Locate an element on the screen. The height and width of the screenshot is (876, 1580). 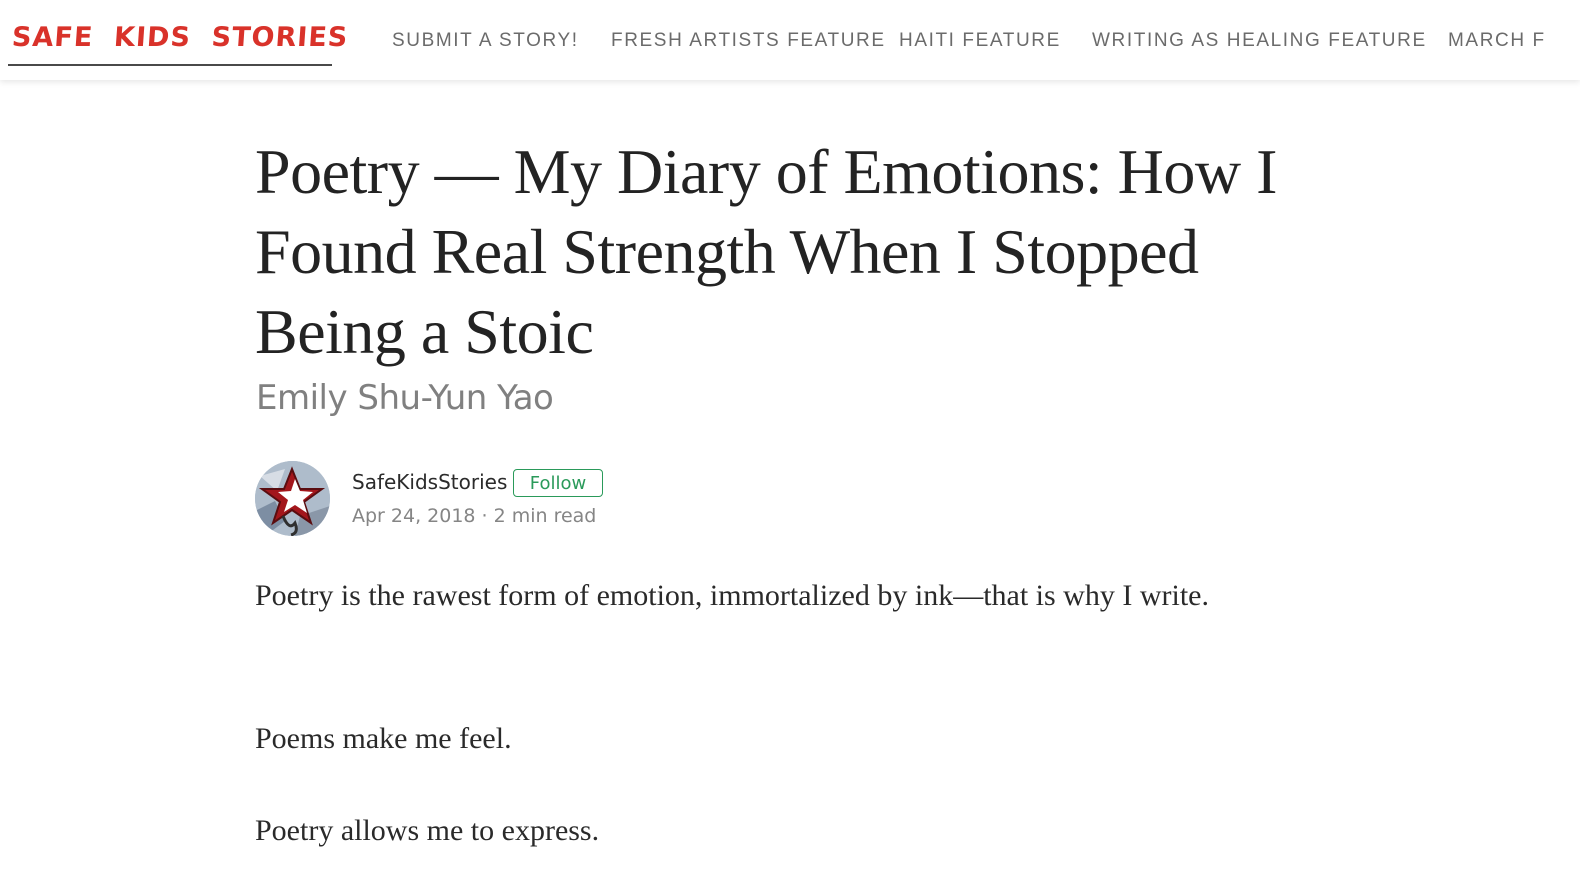
nav-item-writing-healing: WRITING AS HEALING FEATURE is located at coordinates (1259, 41).